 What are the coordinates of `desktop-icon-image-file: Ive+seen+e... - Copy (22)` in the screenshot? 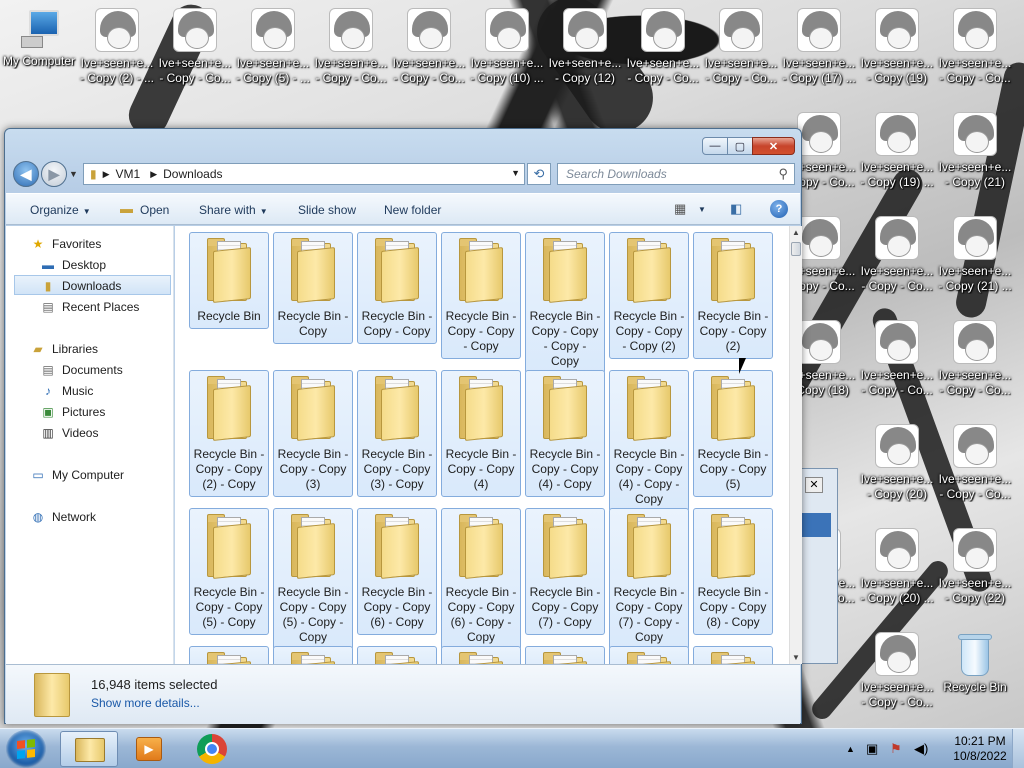 It's located at (975, 567).